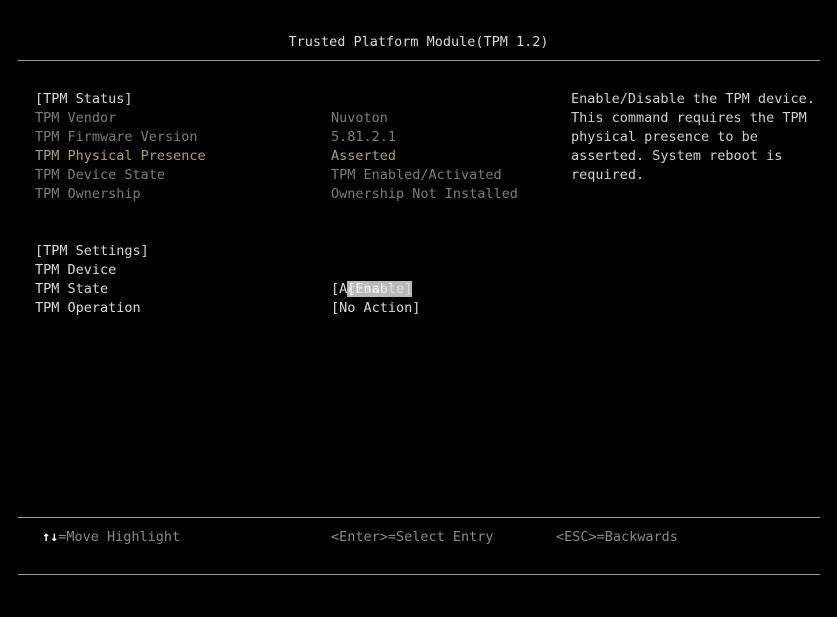  I want to click on status-value-device-state: TPM Enabled/Activated, so click(416, 175).